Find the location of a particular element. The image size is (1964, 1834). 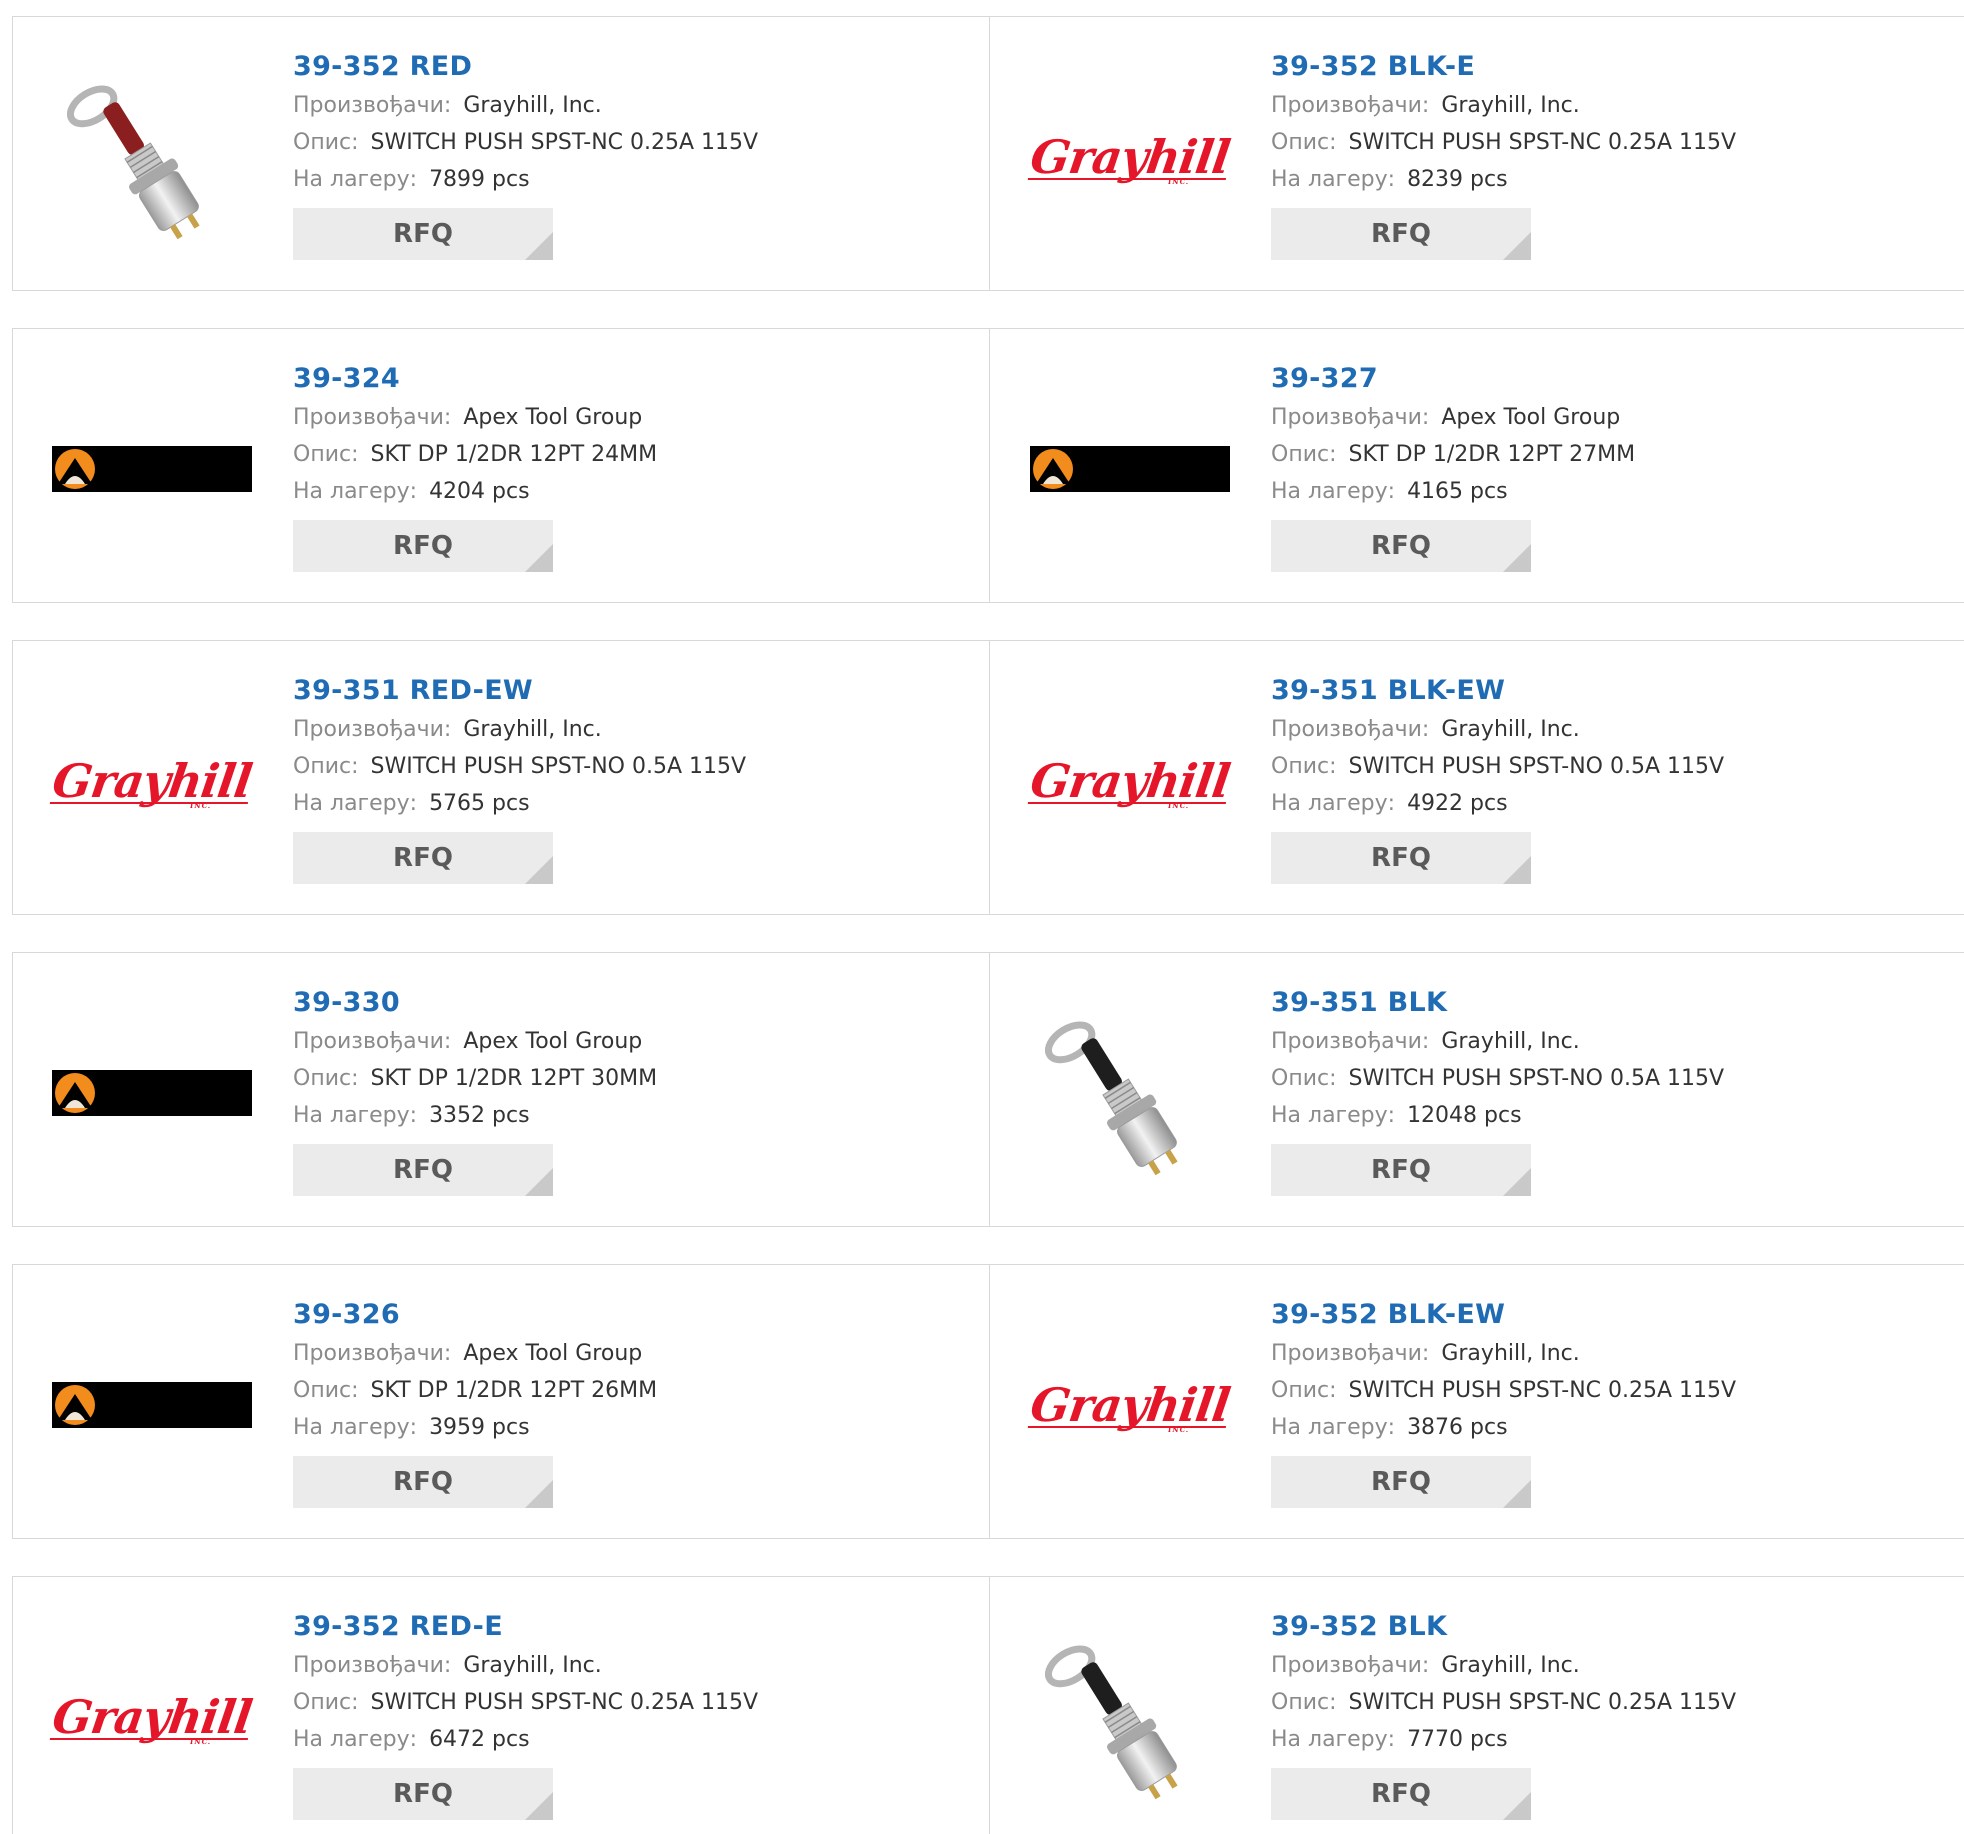

stock-value: 4204 pcs is located at coordinates (479, 491).